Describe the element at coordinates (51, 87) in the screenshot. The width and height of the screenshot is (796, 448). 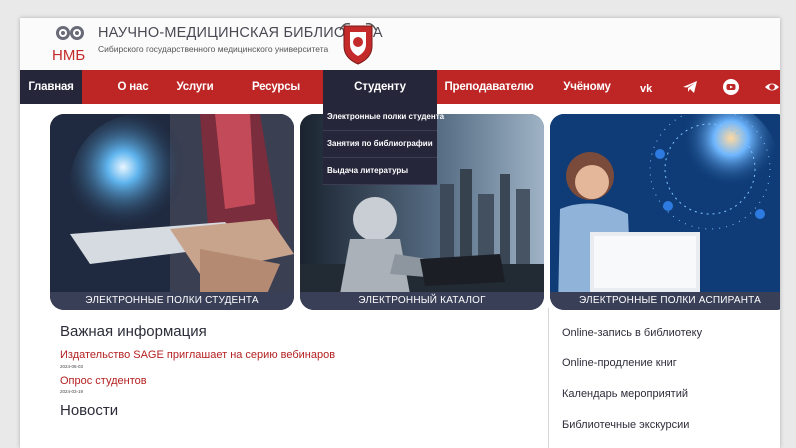
I see `nav-item-home: Главная` at that location.